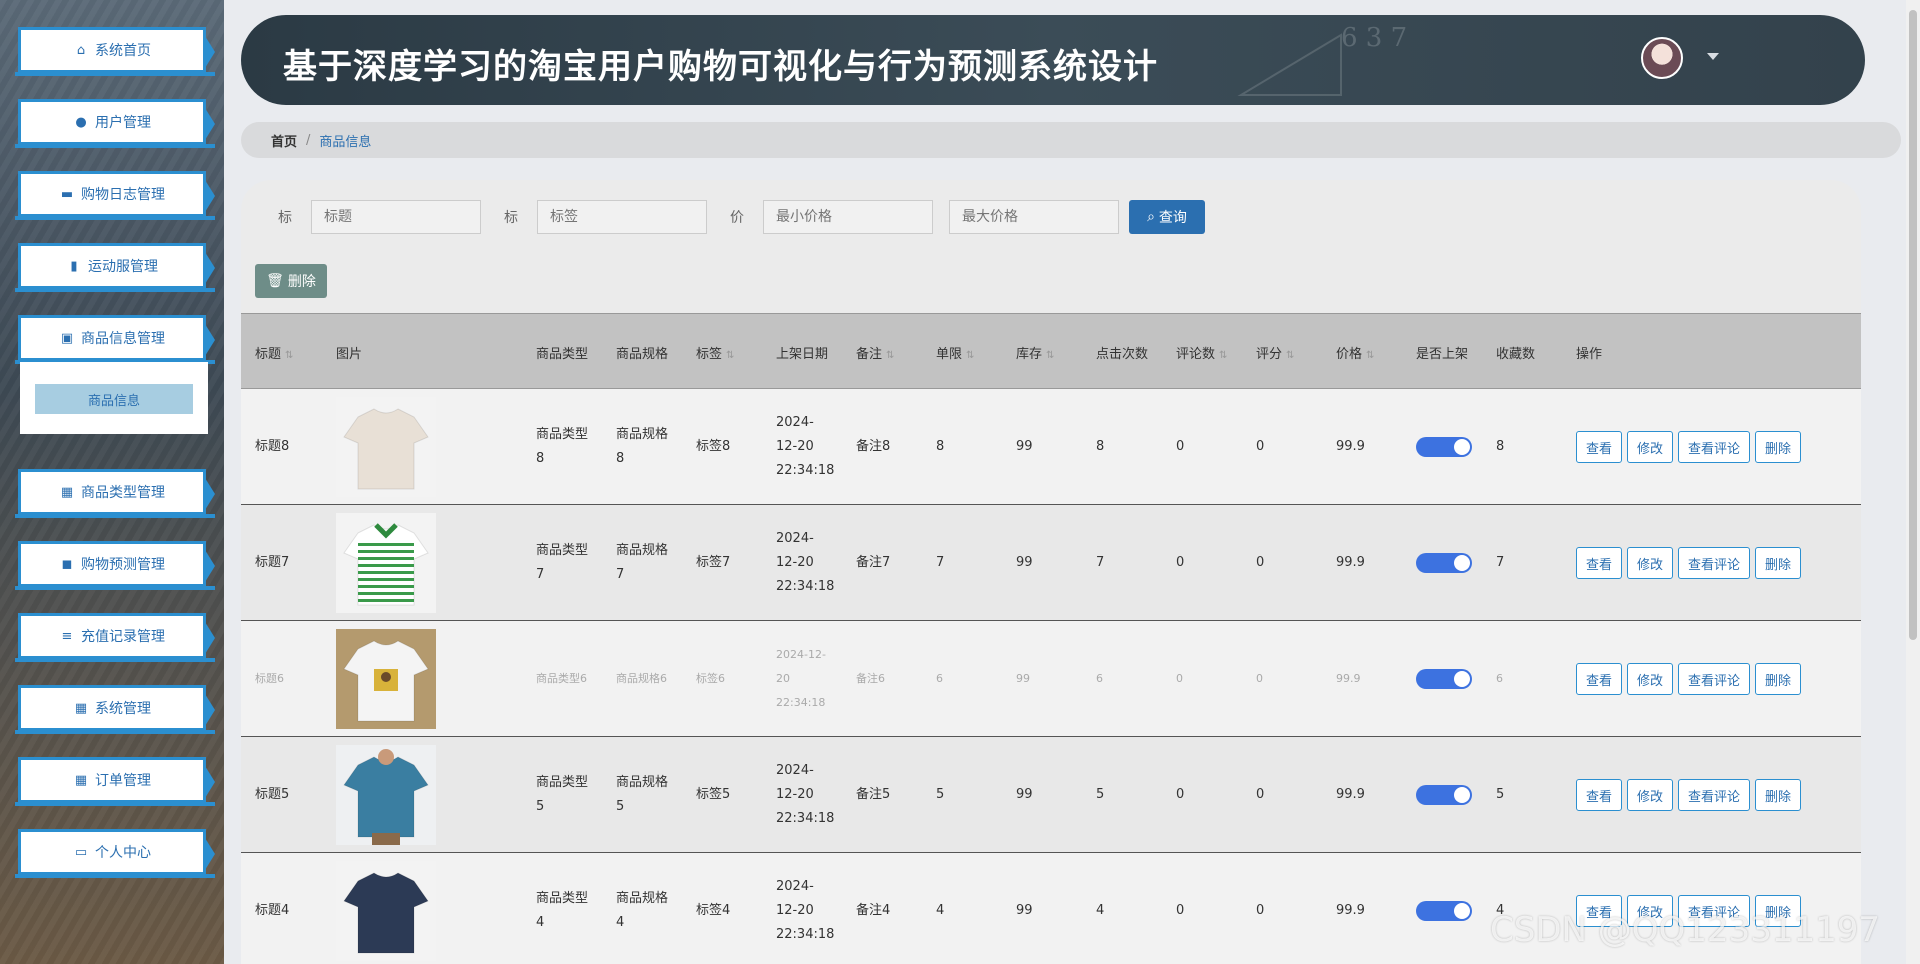 This screenshot has height=964, width=1920. Describe the element at coordinates (955, 352) in the screenshot. I see `col-limit: 单限 ⇅` at that location.